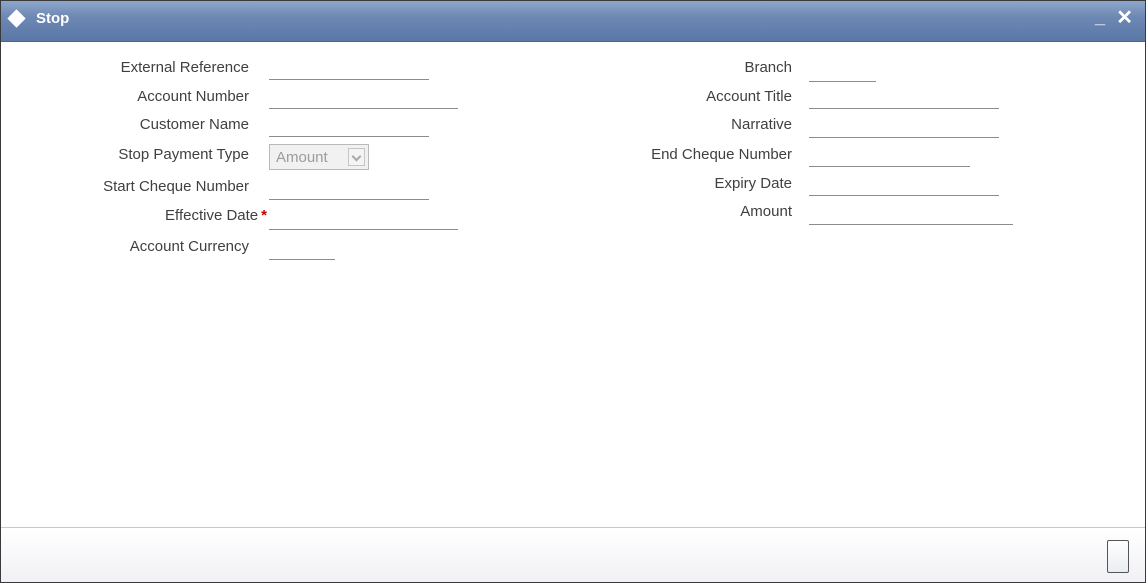  I want to click on stop-payment-type-label: Stop Payment Type, so click(183, 154).